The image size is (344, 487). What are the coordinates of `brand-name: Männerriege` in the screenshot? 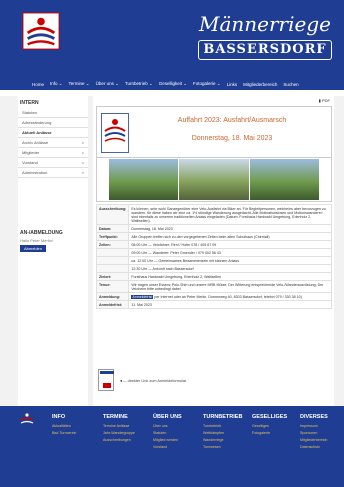 It's located at (265, 24).